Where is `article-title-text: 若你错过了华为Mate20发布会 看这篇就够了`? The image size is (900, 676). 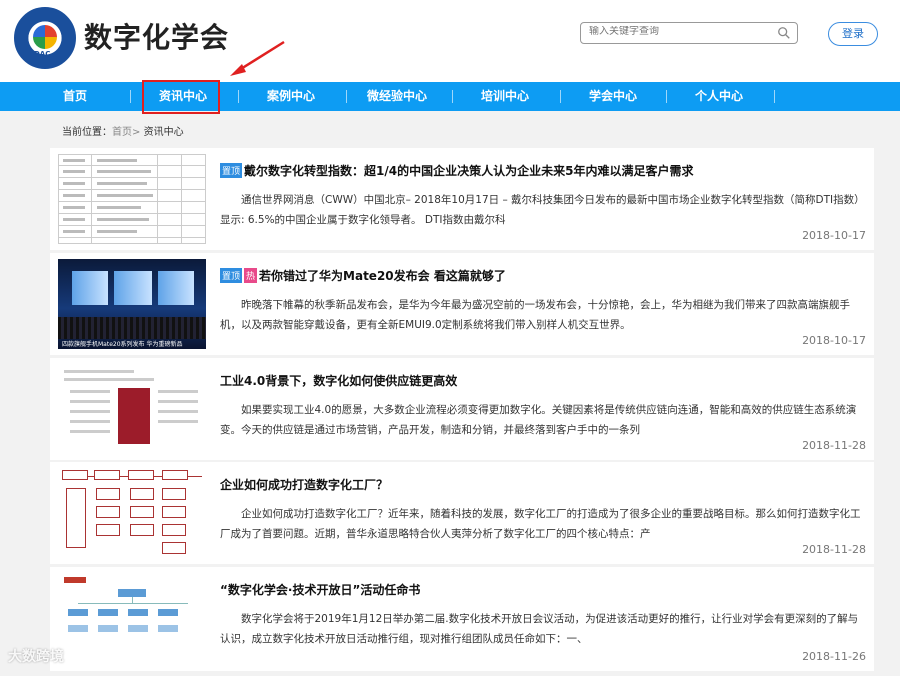
article-title-text: 若你错过了华为Mate20发布会 看这篇就够了 is located at coordinates (382, 276).